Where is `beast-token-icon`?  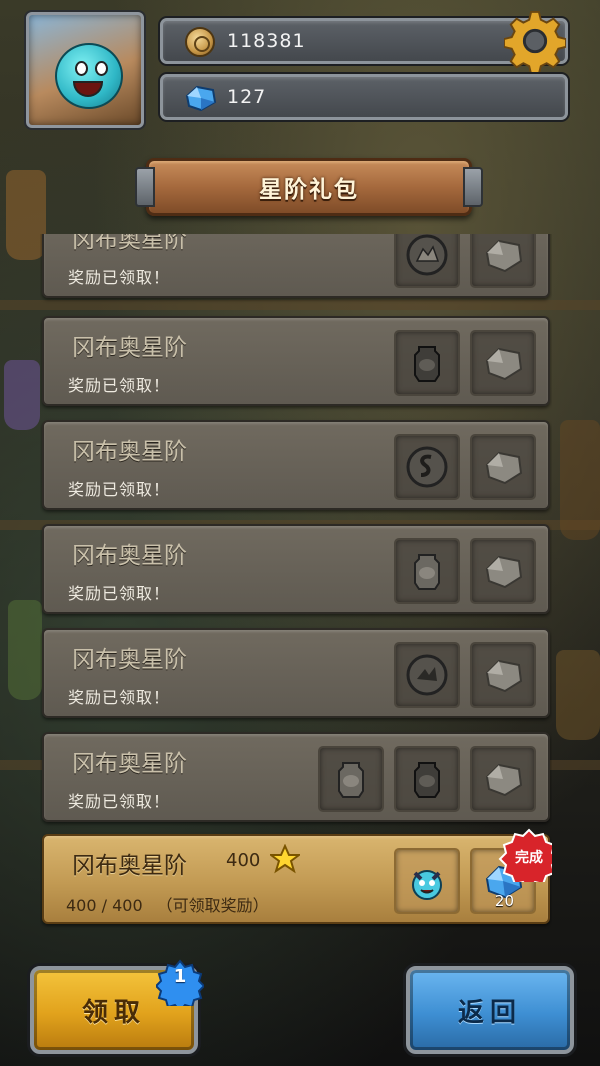
beast-token-icon is located at coordinates (427, 255).